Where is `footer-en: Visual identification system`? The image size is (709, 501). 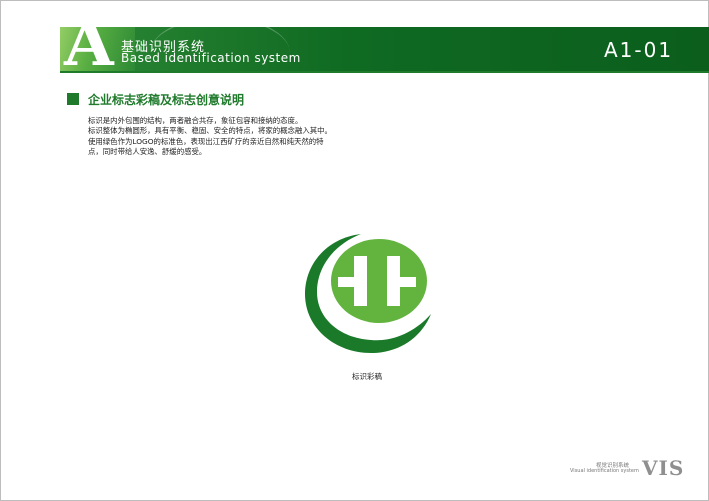
footer-en: Visual identification system is located at coordinates (604, 471).